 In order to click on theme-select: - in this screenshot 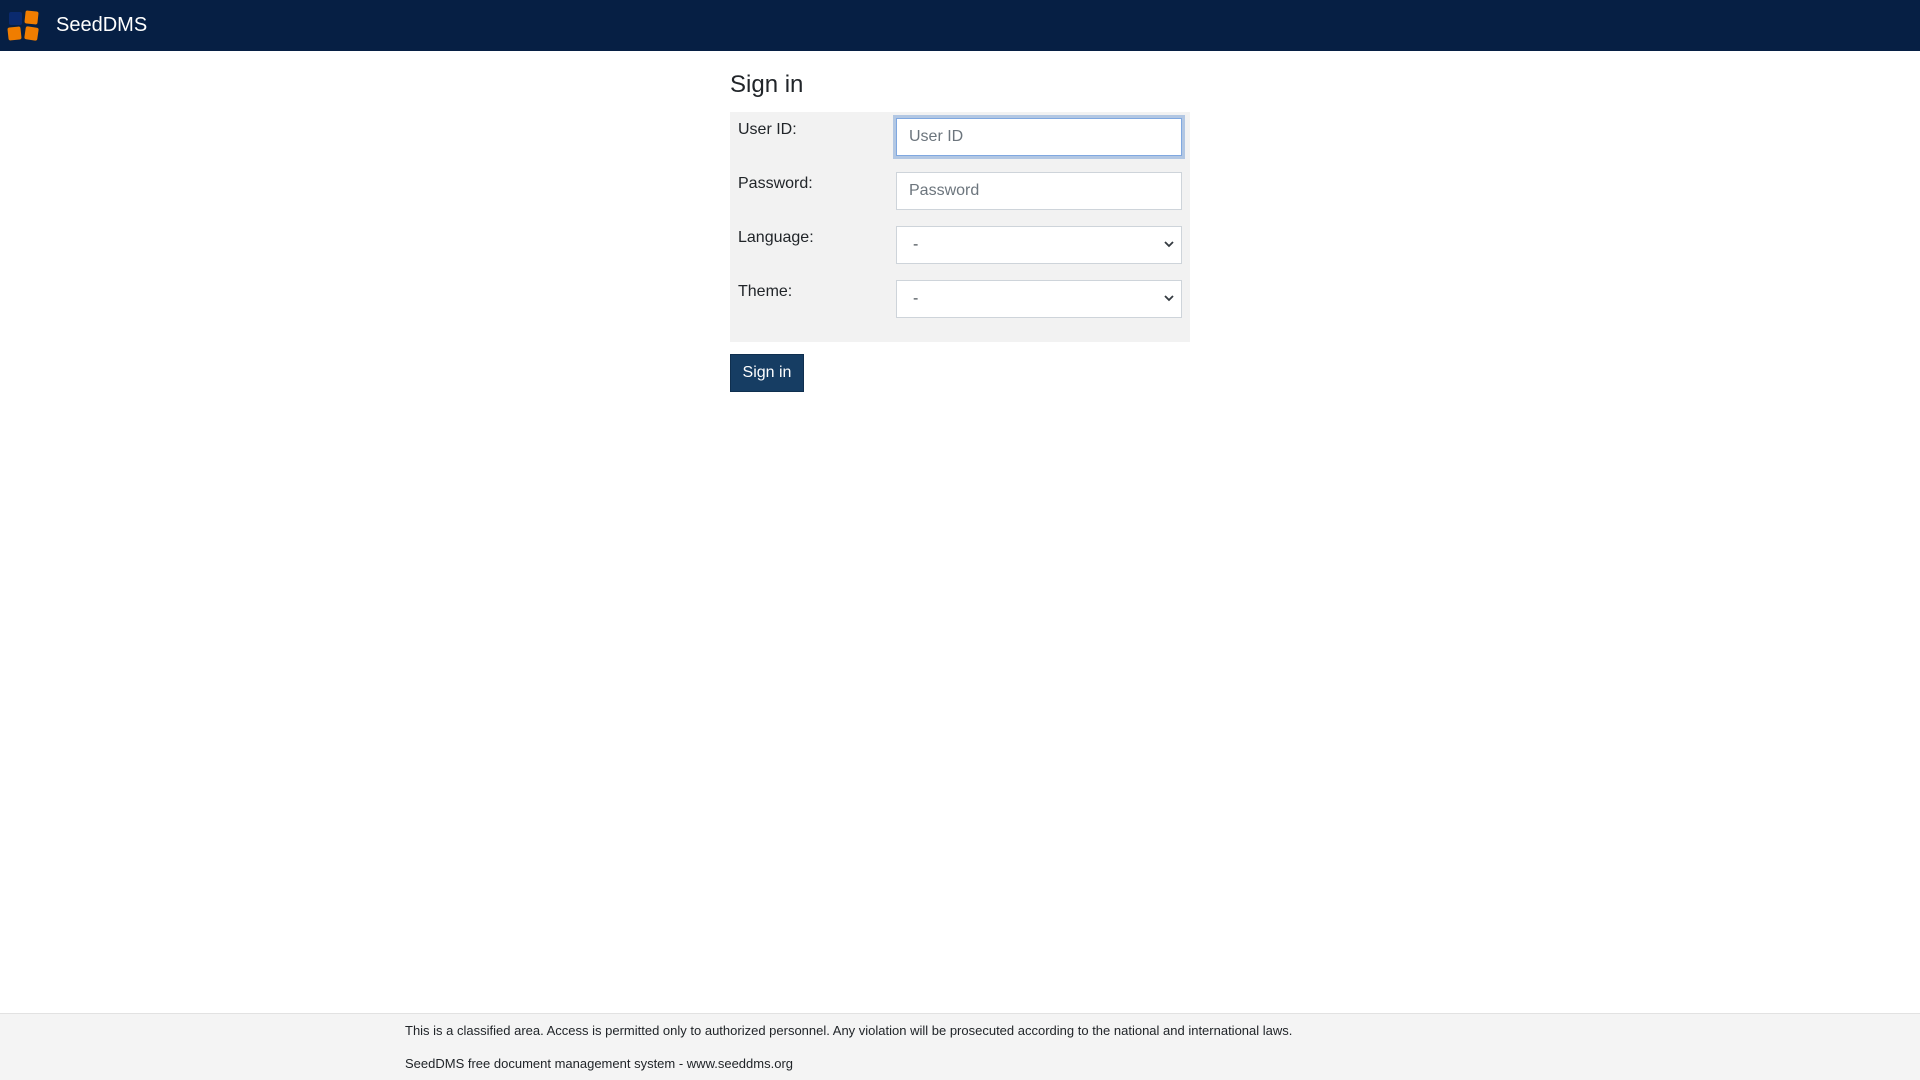, I will do `click(1039, 299)`.